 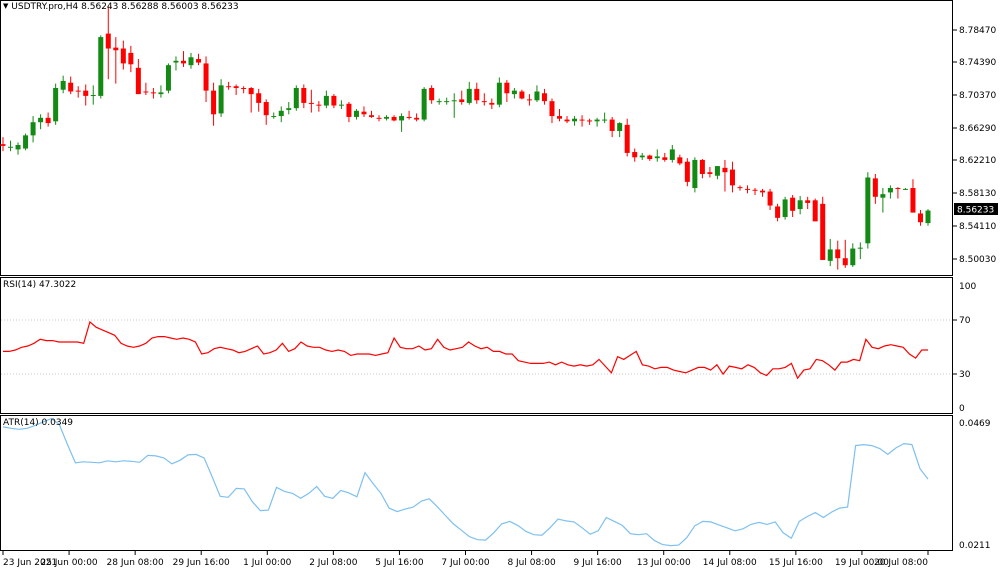 What do you see at coordinates (267, 563) in the screenshot?
I see `time-axis-label: 1 Jul 00:00` at bounding box center [267, 563].